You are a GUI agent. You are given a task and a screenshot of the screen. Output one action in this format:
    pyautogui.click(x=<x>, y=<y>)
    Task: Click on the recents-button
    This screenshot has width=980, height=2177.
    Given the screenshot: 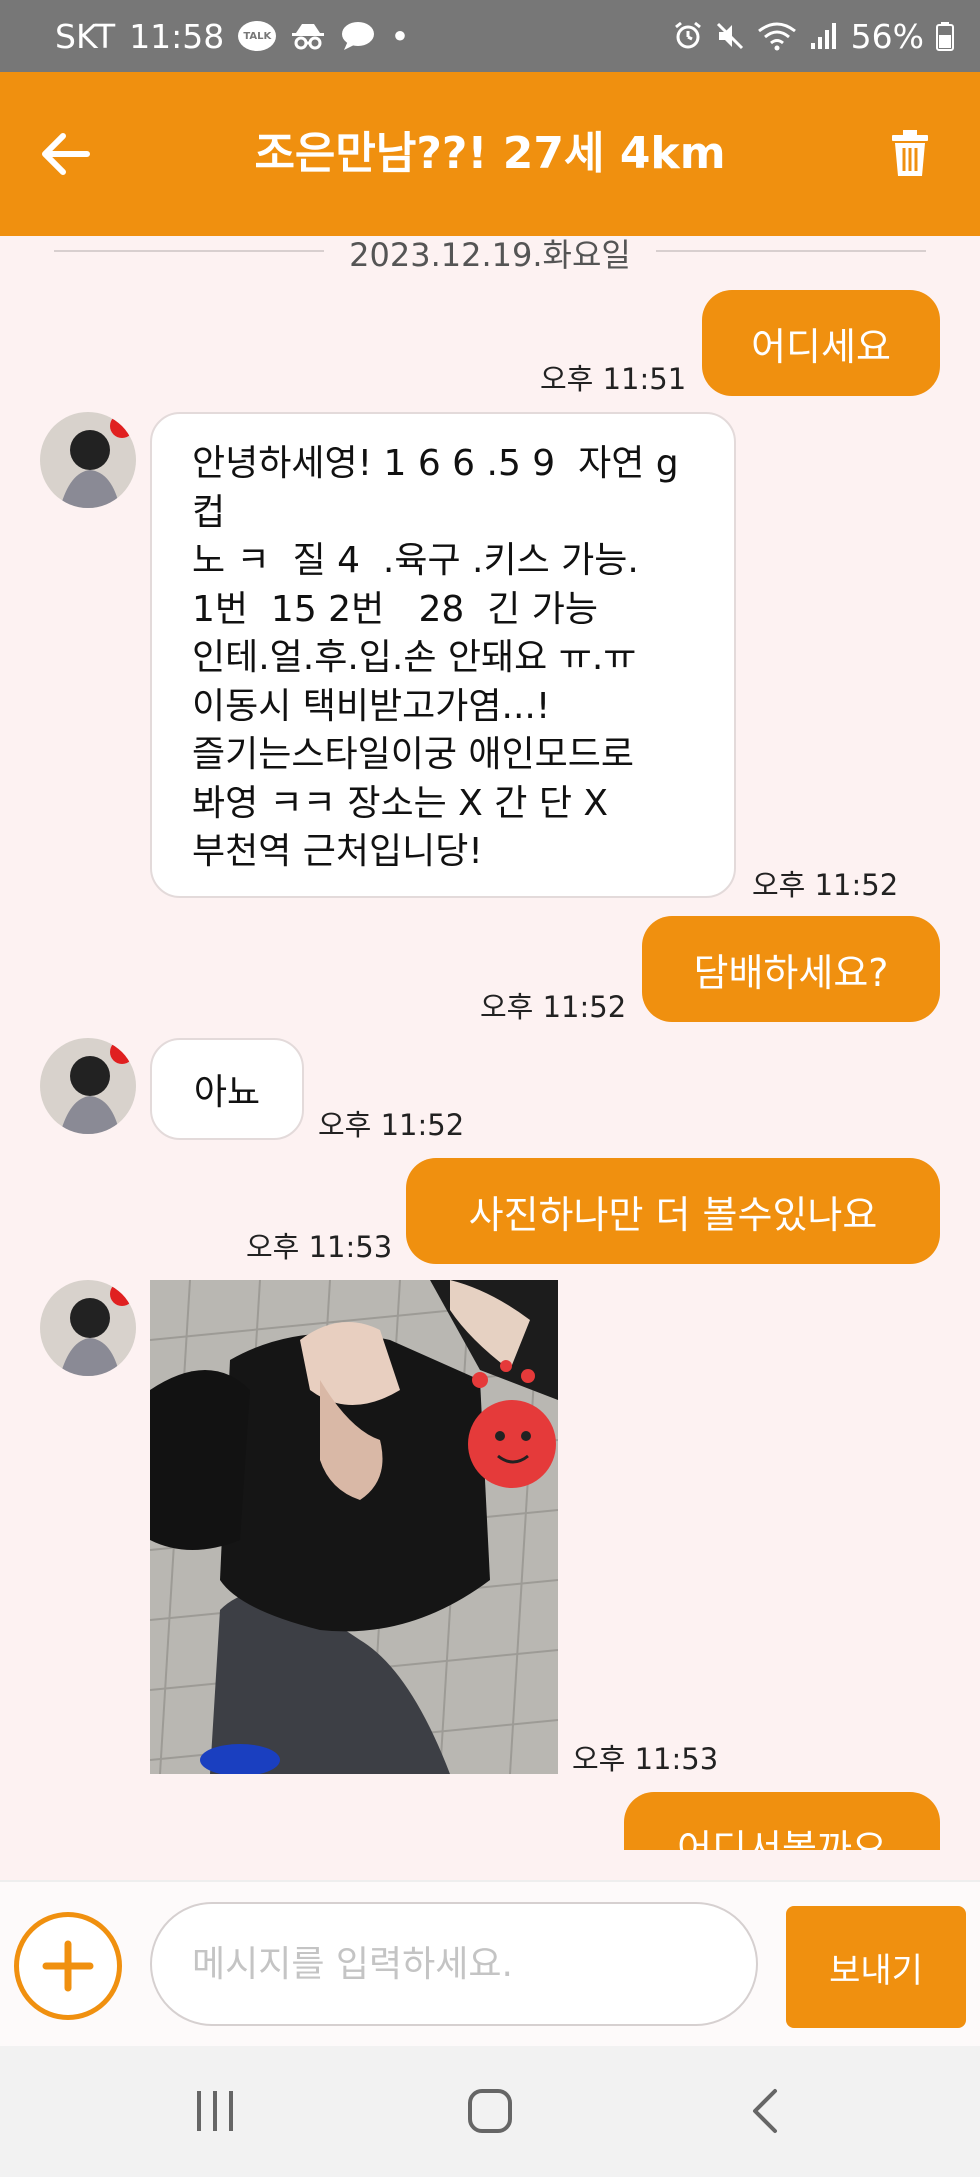 What is the action you would take?
    pyautogui.click(x=215, y=2111)
    